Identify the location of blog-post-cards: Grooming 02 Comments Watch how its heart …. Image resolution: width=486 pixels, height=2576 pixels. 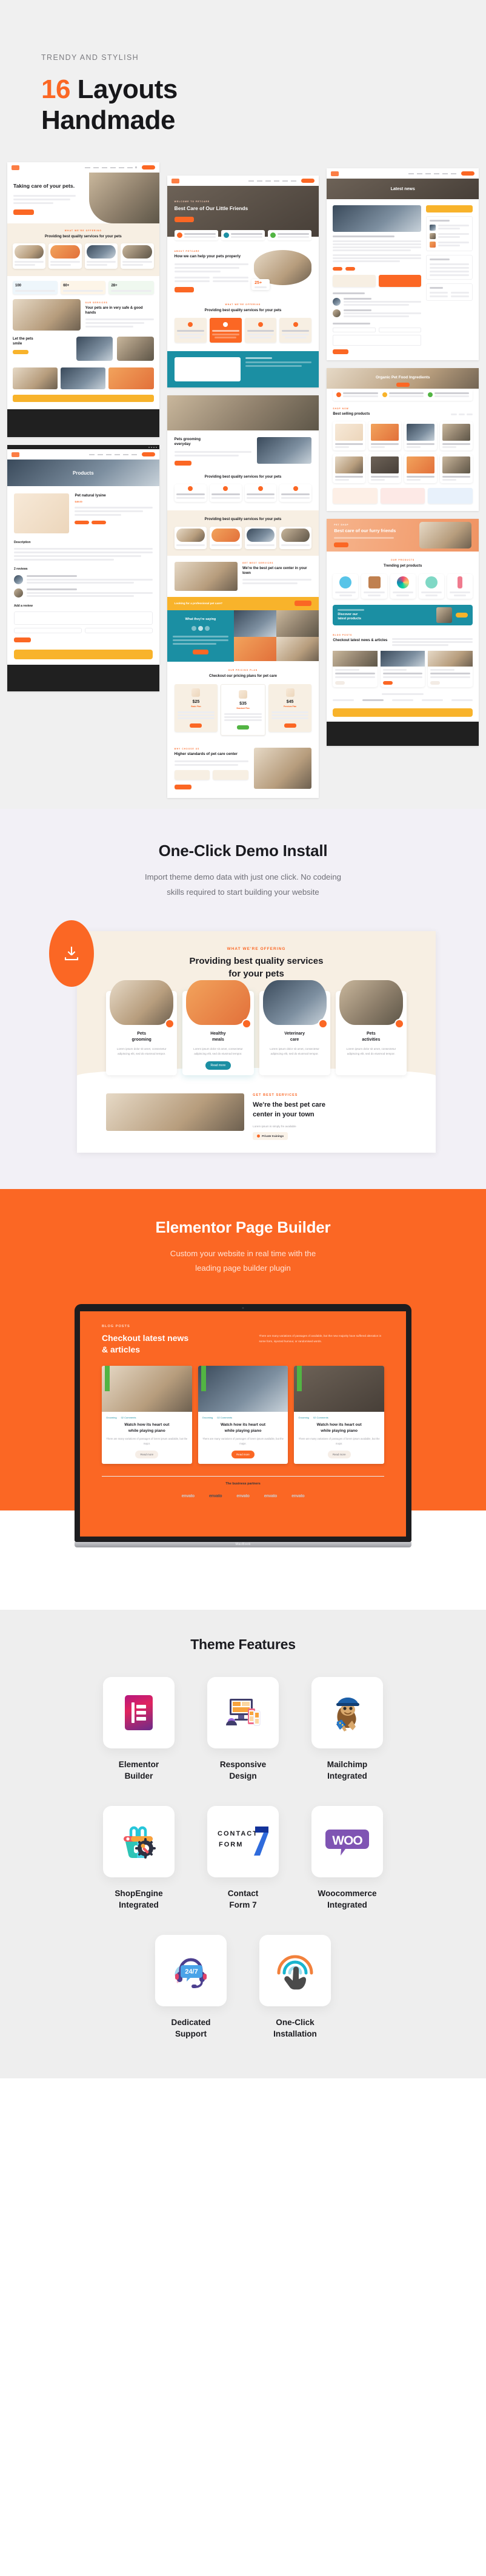
(243, 1414).